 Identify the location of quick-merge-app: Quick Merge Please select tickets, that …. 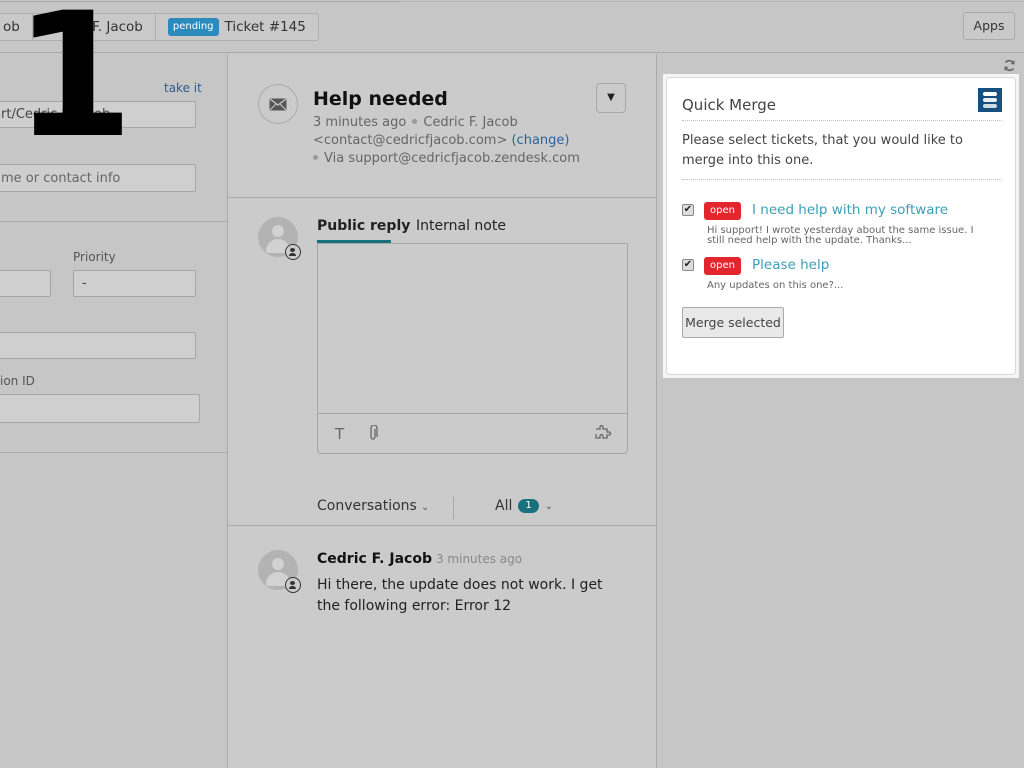
(841, 226).